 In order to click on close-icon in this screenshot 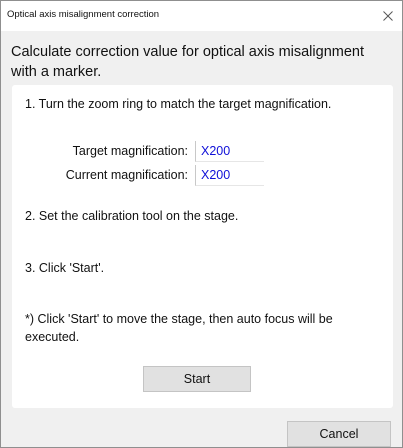, I will do `click(388, 16)`.